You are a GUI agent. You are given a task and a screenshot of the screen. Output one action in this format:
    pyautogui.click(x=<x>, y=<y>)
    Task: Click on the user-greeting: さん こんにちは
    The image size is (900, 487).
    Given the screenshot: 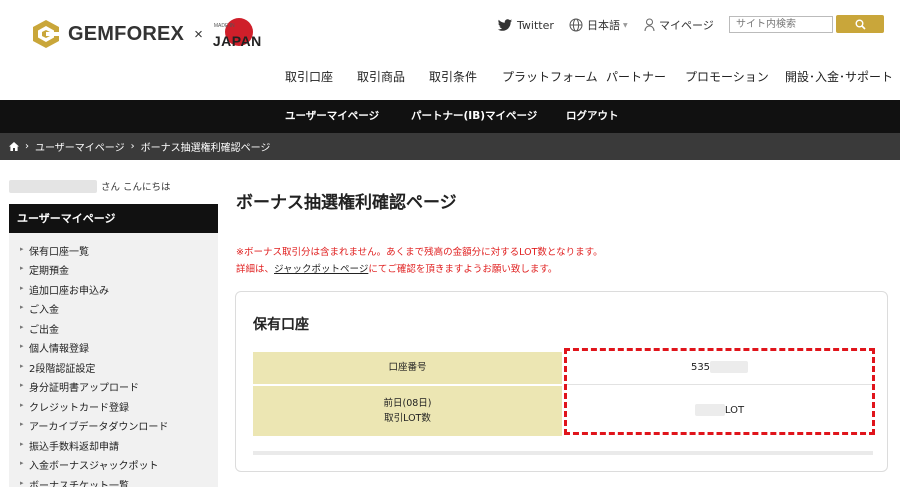 What is the action you would take?
    pyautogui.click(x=90, y=186)
    